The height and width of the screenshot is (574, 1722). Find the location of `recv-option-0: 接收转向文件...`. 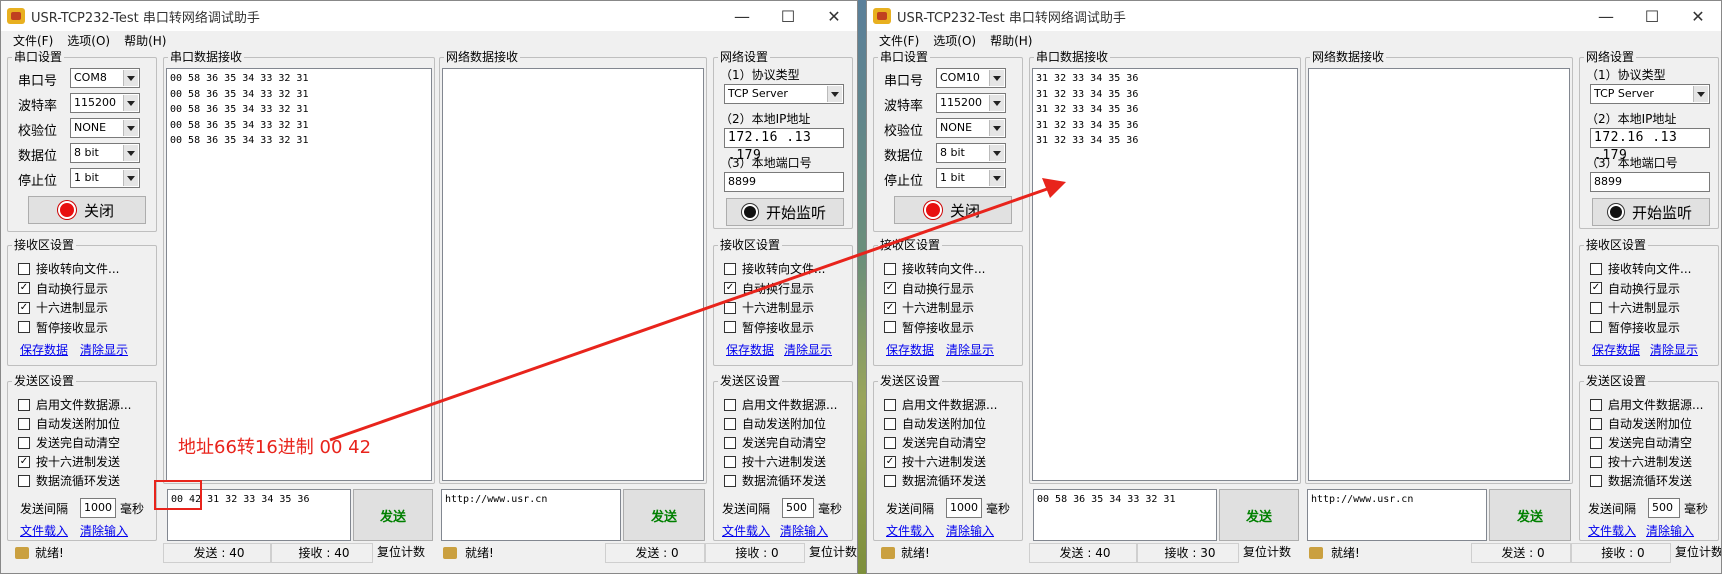

recv-option-0: 接收转向文件... is located at coordinates (934, 268).